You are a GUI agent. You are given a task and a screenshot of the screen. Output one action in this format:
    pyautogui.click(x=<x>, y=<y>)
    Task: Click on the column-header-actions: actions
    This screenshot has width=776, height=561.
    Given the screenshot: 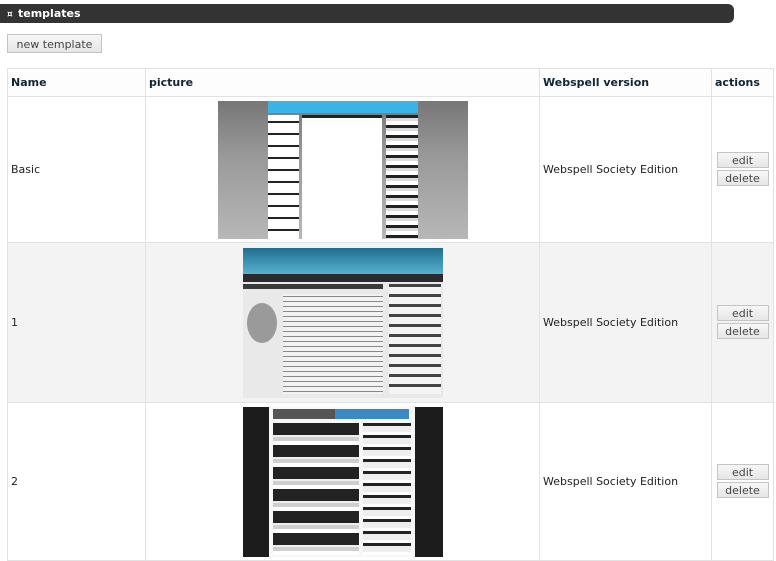 What is the action you would take?
    pyautogui.click(x=742, y=82)
    